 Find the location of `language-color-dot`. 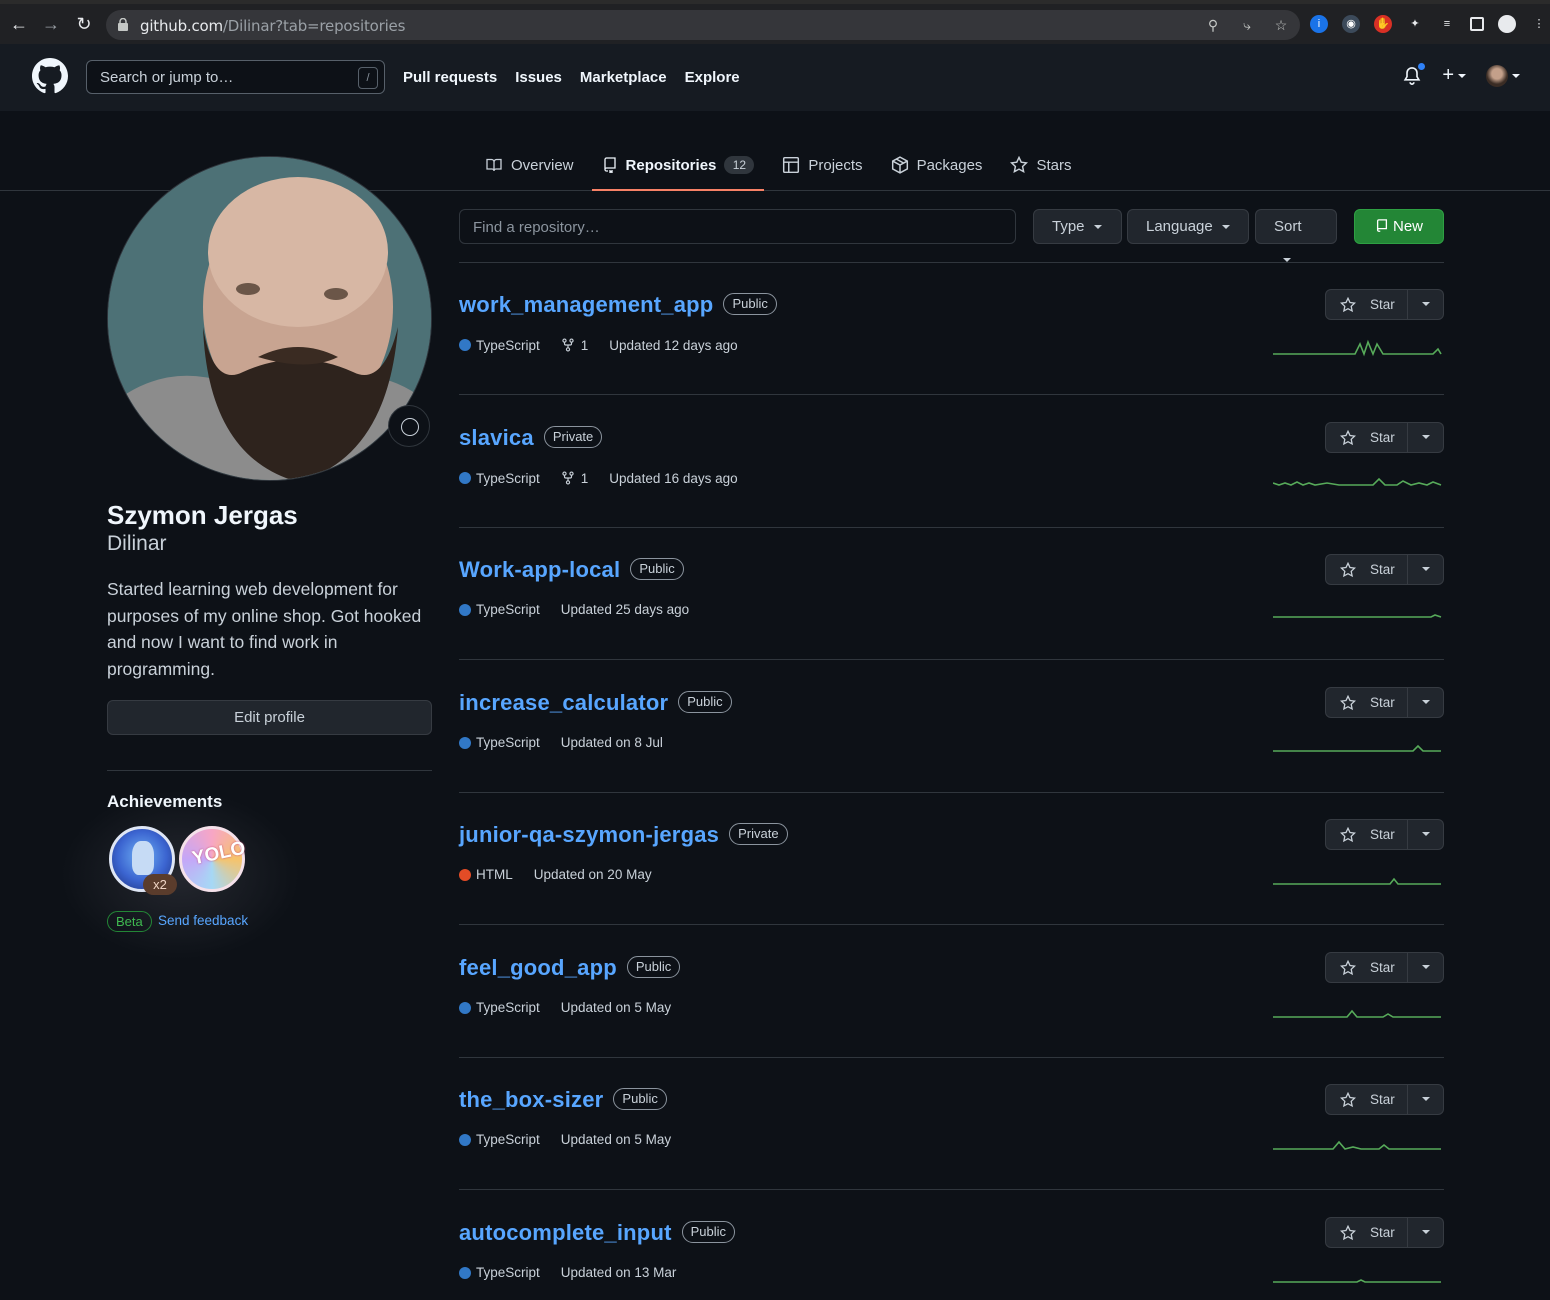

language-color-dot is located at coordinates (465, 478).